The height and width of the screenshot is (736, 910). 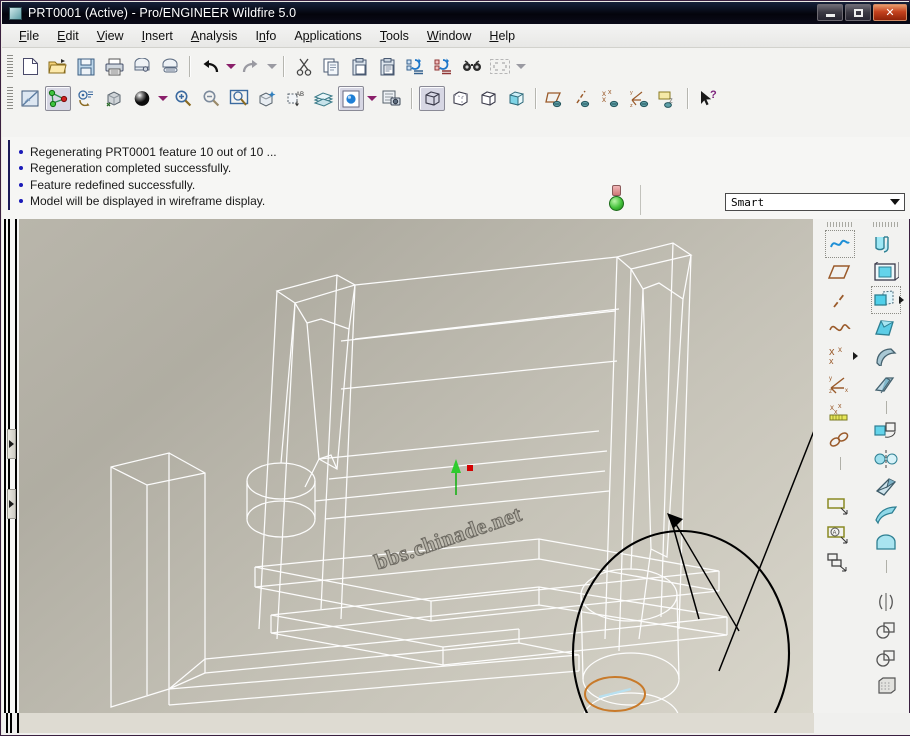 I want to click on blend-icon, so click(x=886, y=328).